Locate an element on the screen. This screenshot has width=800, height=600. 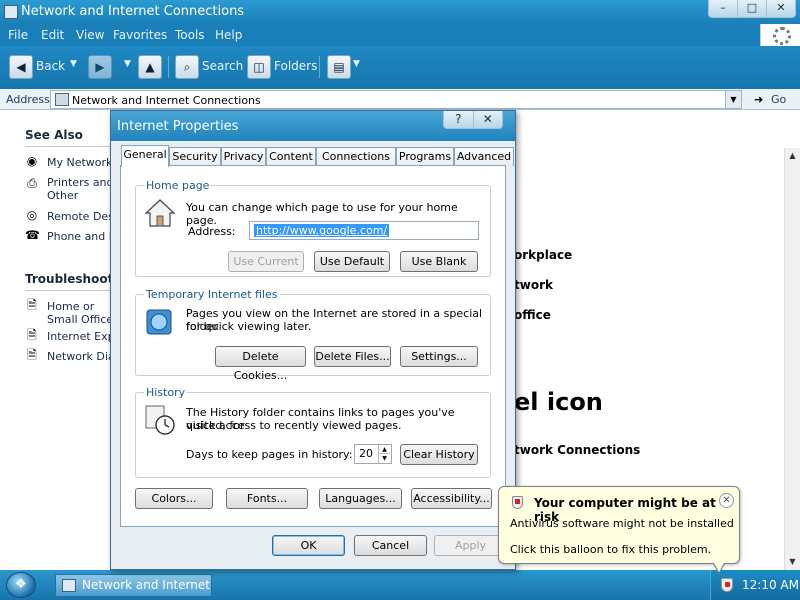
address-value: Network and Internet Connections is located at coordinates (166, 100).